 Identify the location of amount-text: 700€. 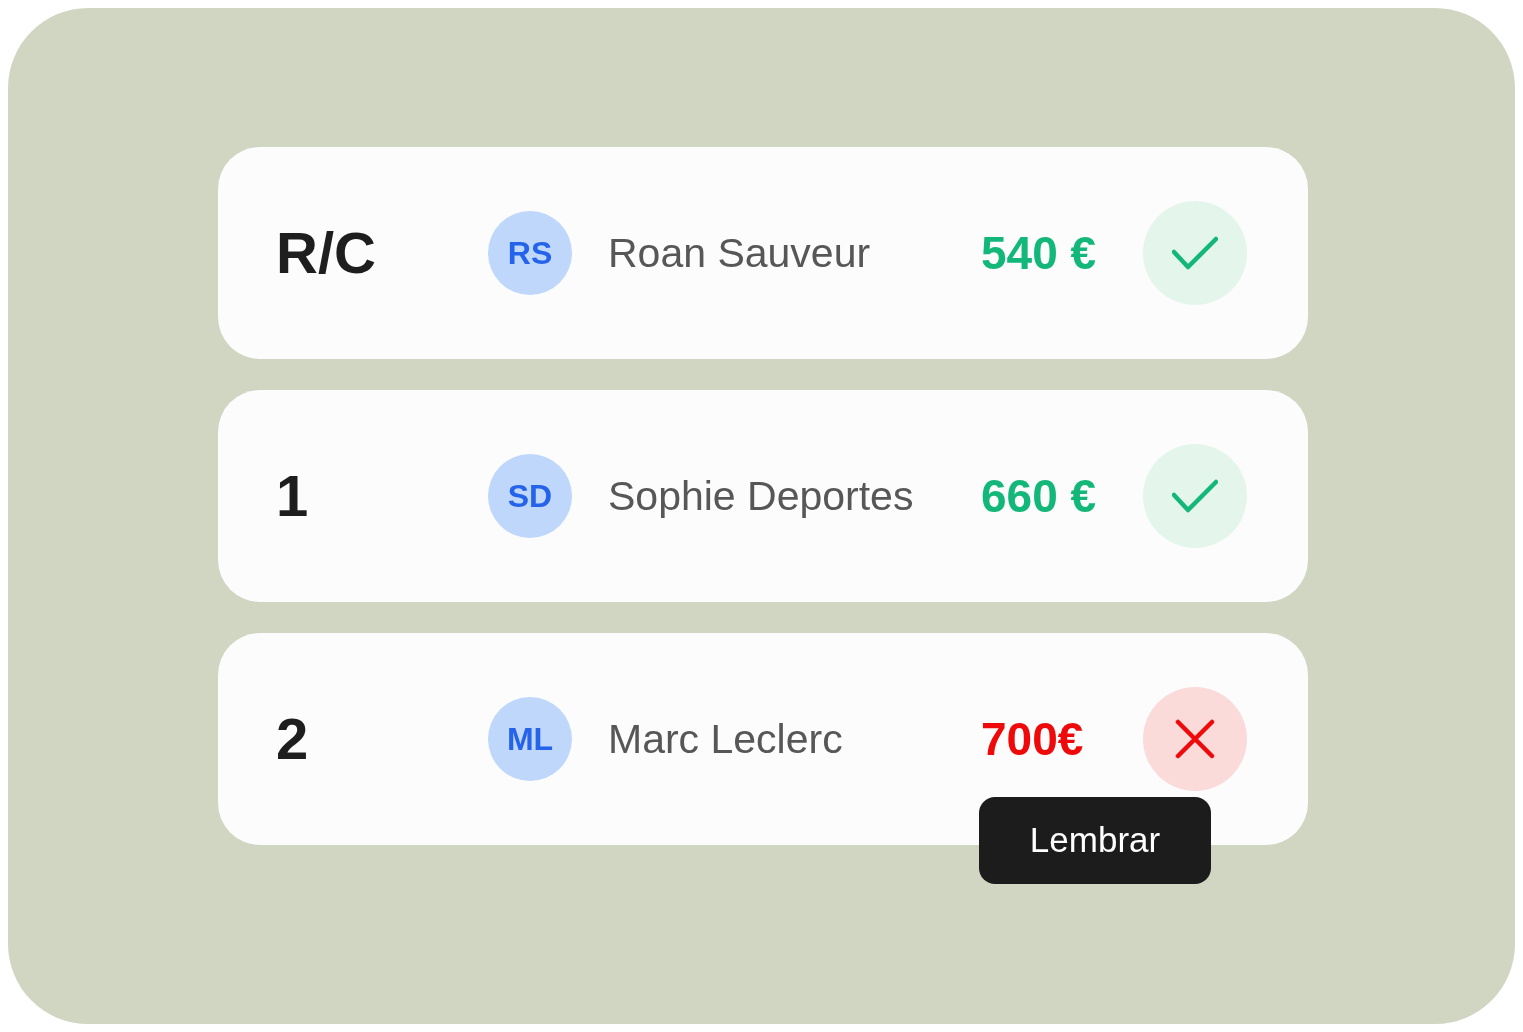
(1032, 739).